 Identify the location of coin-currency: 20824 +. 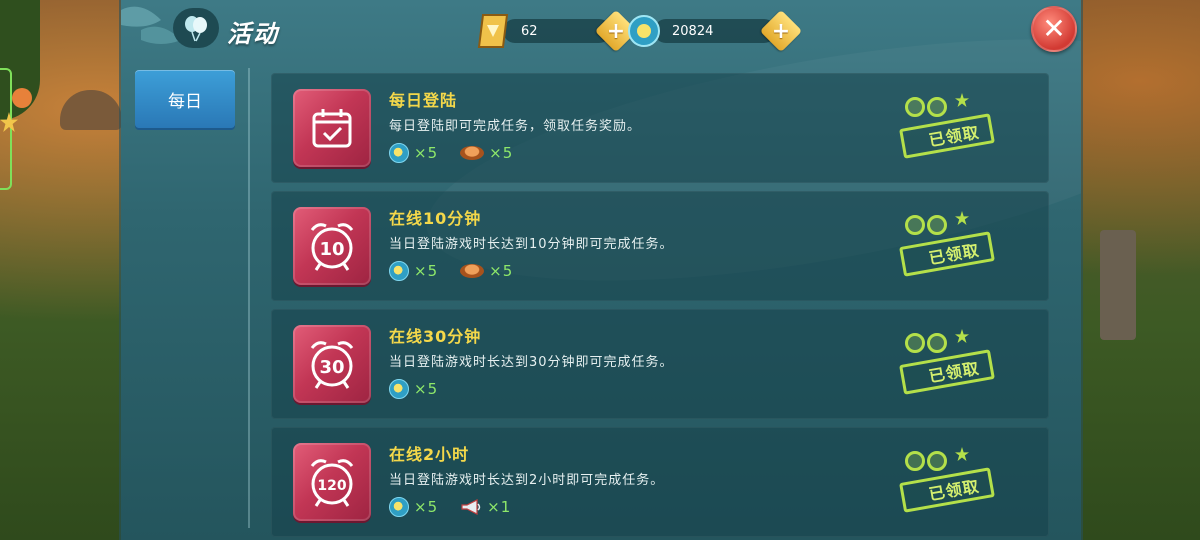
(714, 31).